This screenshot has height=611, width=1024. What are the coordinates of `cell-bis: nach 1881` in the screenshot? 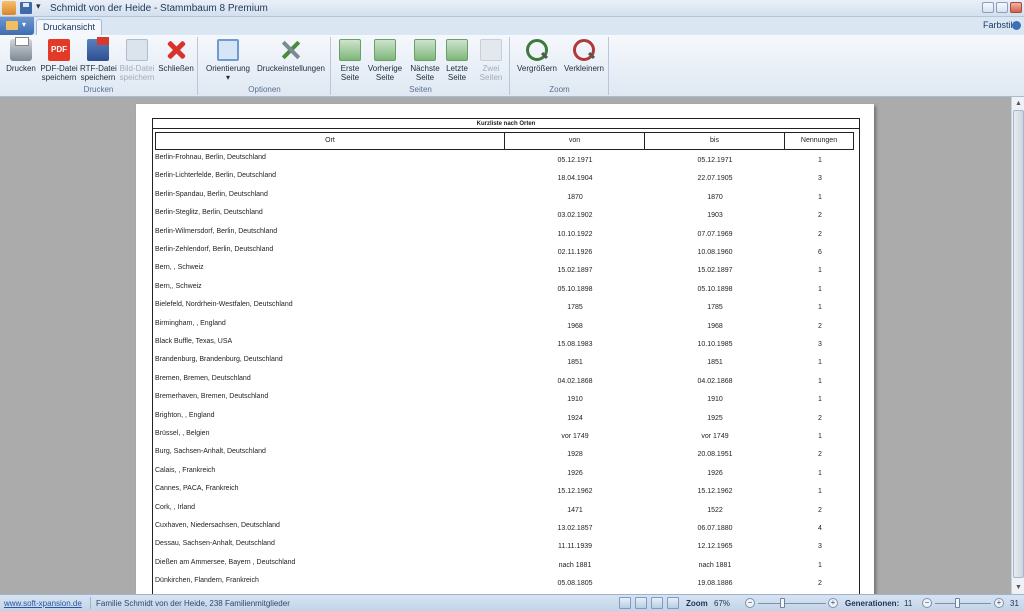 It's located at (715, 565).